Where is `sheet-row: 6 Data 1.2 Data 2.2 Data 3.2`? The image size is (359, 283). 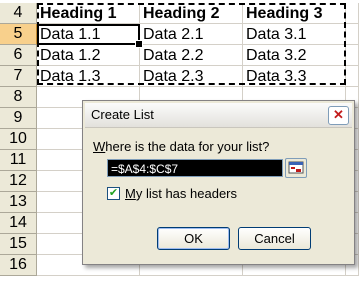
sheet-row: 6 Data 1.2 Data 2.2 Data 3.2 is located at coordinates (179, 55).